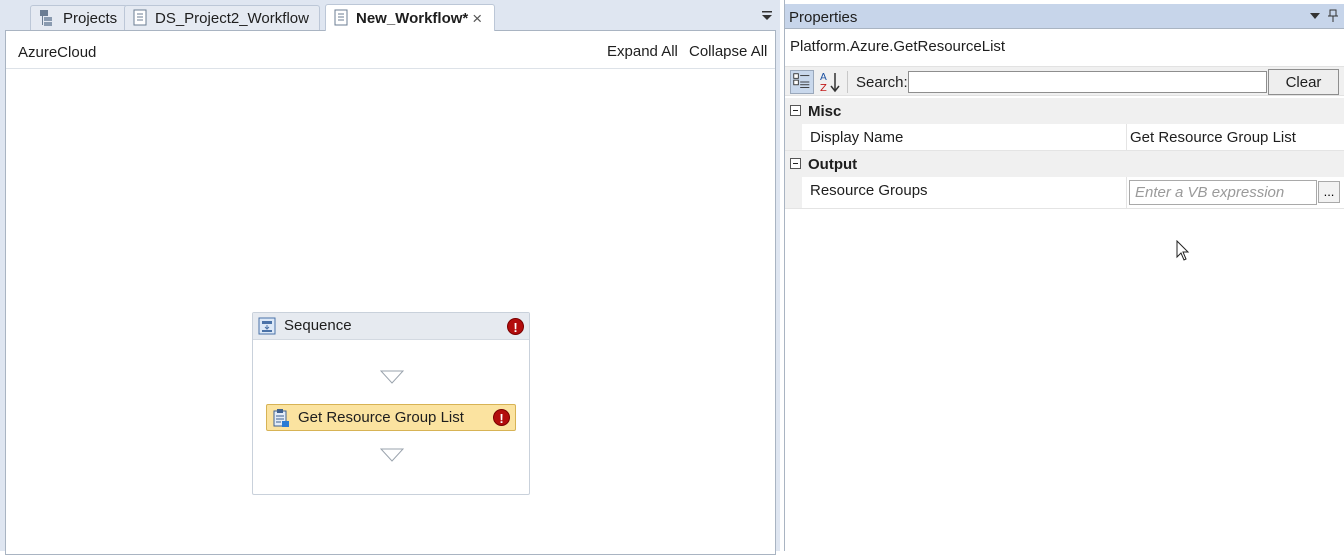  Describe the element at coordinates (391, 326) in the screenshot. I see `sequence-header: Sequence !` at that location.